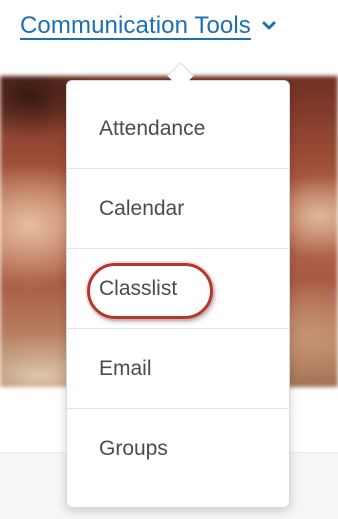 The image size is (338, 519). I want to click on menu-item-calendar: Calendar, so click(178, 209).